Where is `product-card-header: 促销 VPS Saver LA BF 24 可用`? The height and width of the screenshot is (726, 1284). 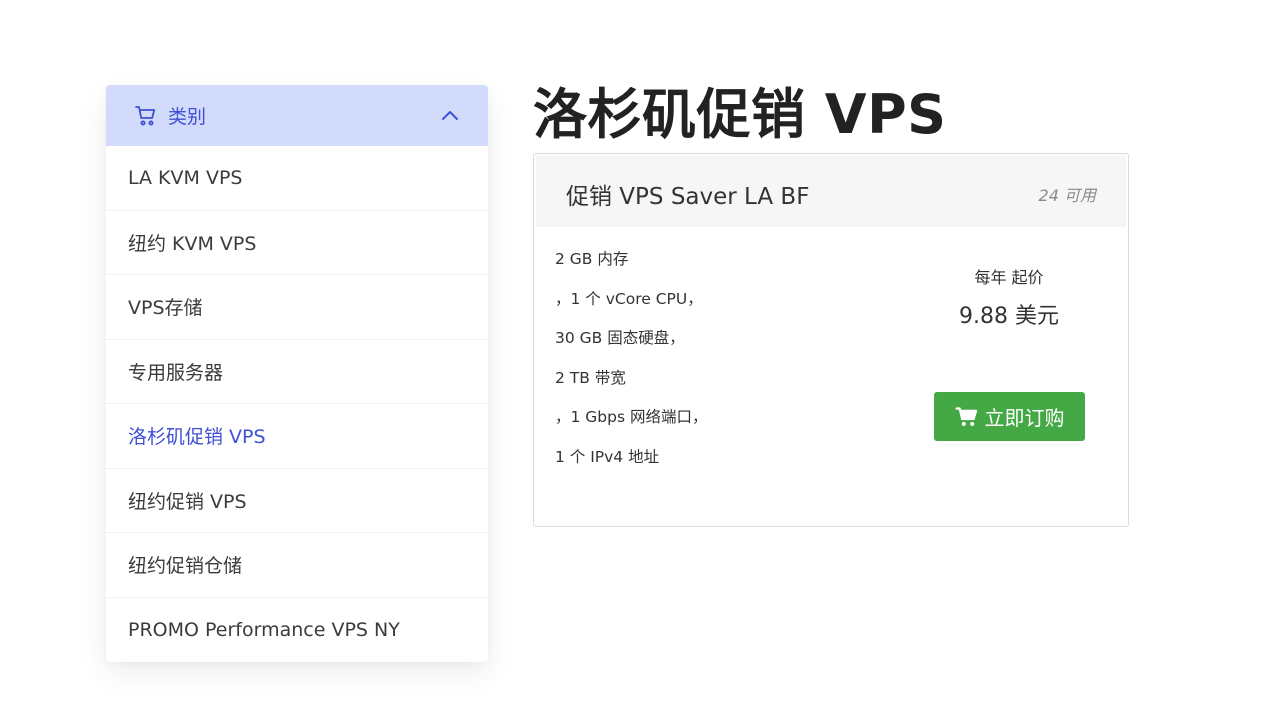
product-card-header: 促销 VPS Saver LA BF 24 可用 is located at coordinates (831, 191).